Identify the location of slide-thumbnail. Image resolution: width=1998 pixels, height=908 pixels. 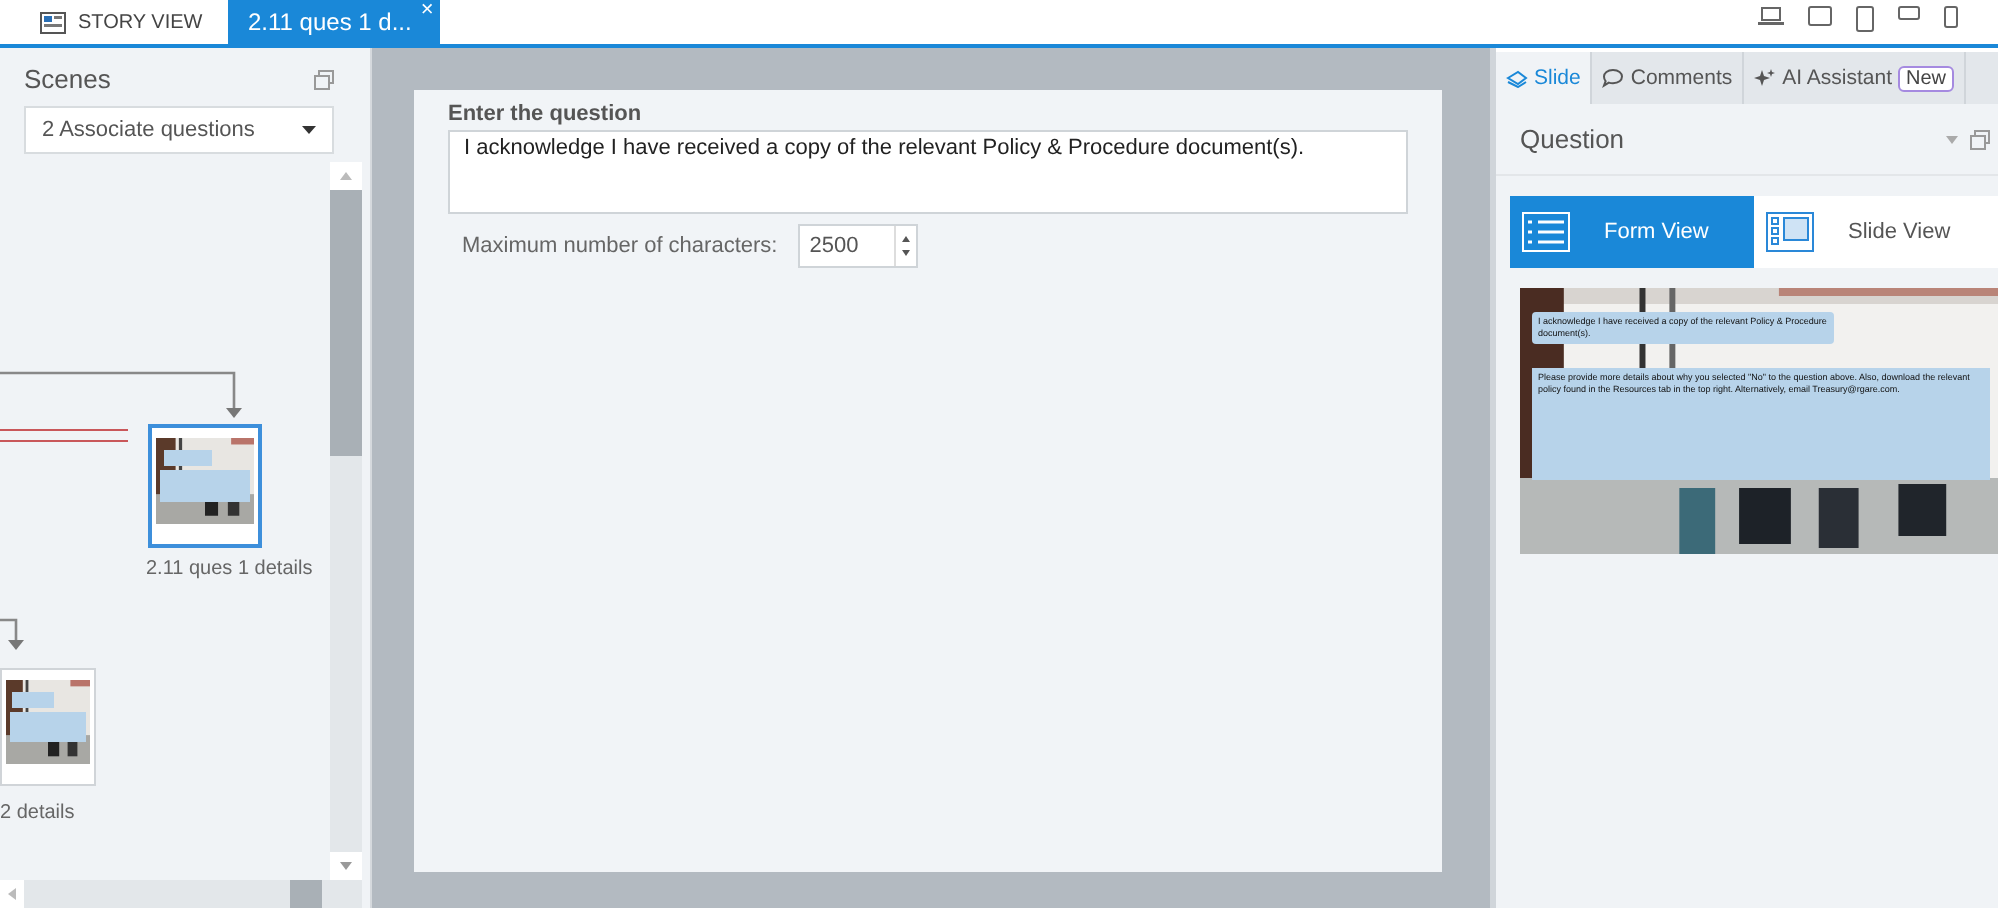
(205, 486).